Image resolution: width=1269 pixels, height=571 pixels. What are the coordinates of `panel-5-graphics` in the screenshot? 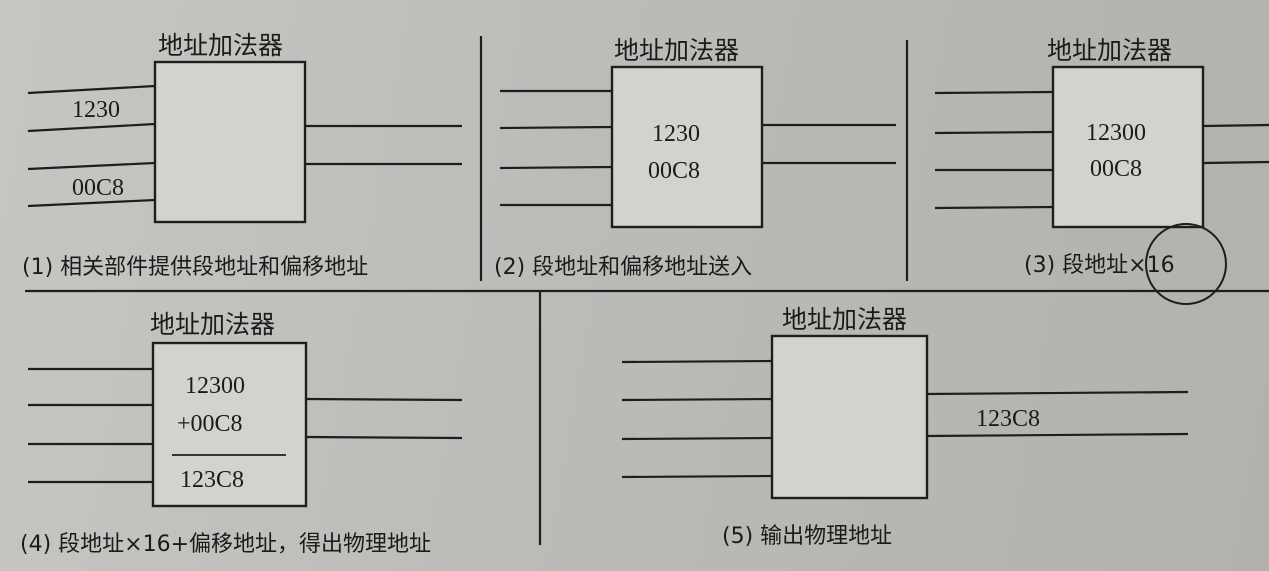 It's located at (905, 417).